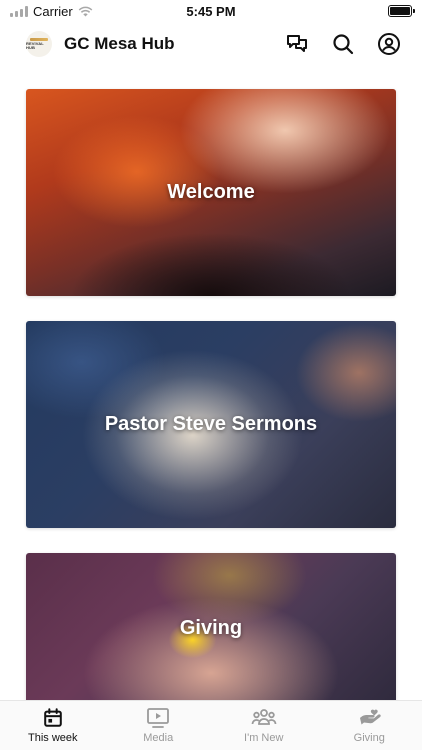 The height and width of the screenshot is (750, 422). I want to click on signal-icon, so click(19, 11).